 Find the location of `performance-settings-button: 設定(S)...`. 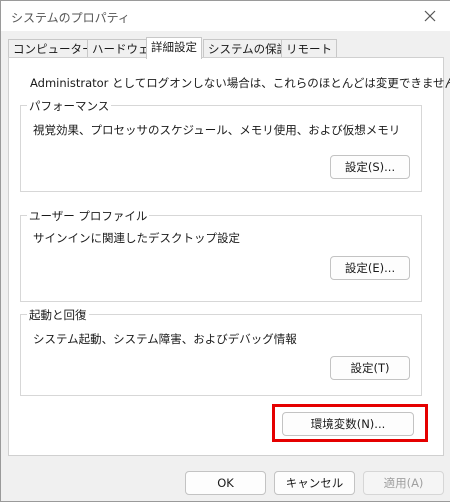

performance-settings-button: 設定(S)... is located at coordinates (370, 167).